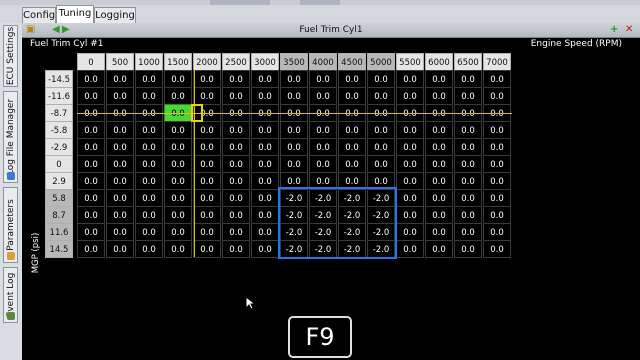  Describe the element at coordinates (10, 295) in the screenshot. I see `side-tab-event-log: Event Log` at that location.